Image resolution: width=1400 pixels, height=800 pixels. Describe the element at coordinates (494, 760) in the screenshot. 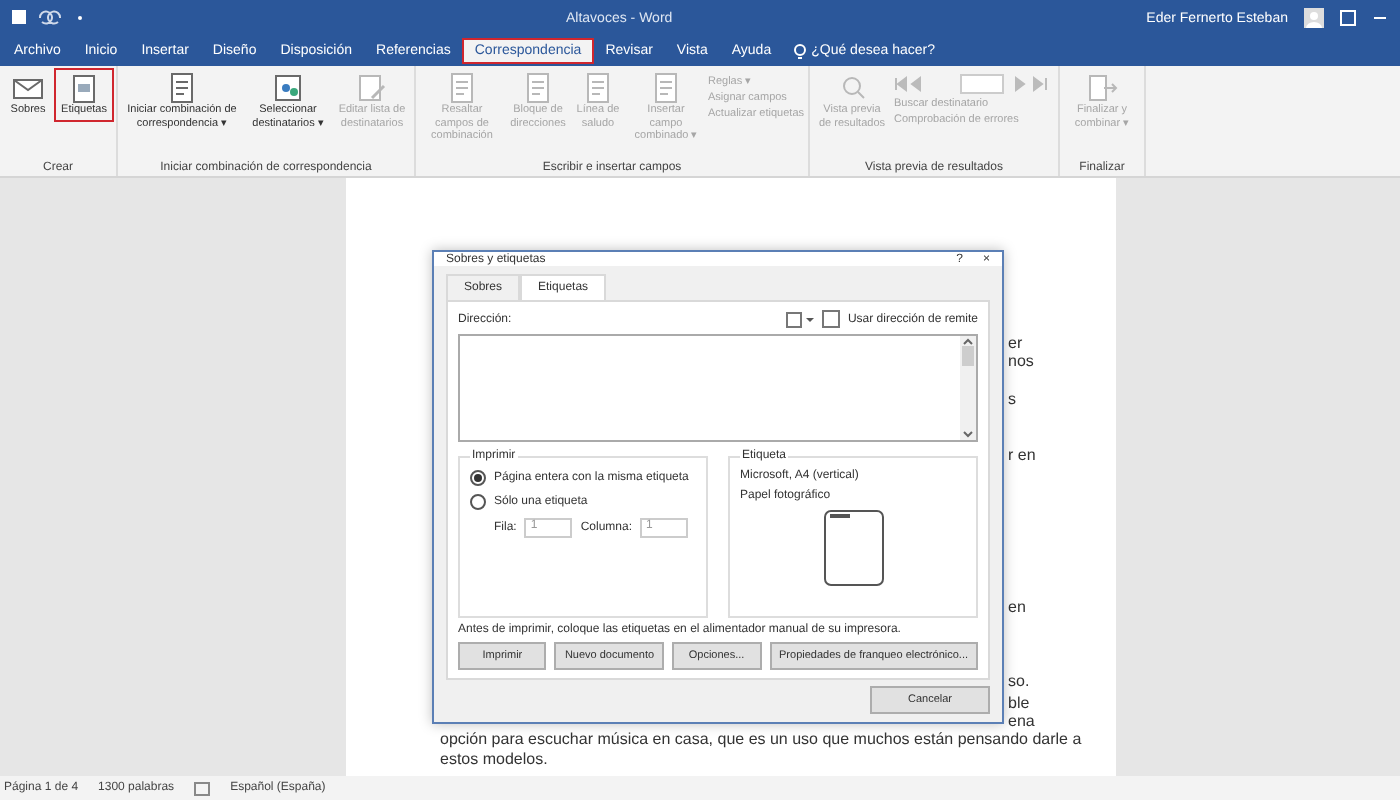

I see `document-text: estos modelos.` at that location.